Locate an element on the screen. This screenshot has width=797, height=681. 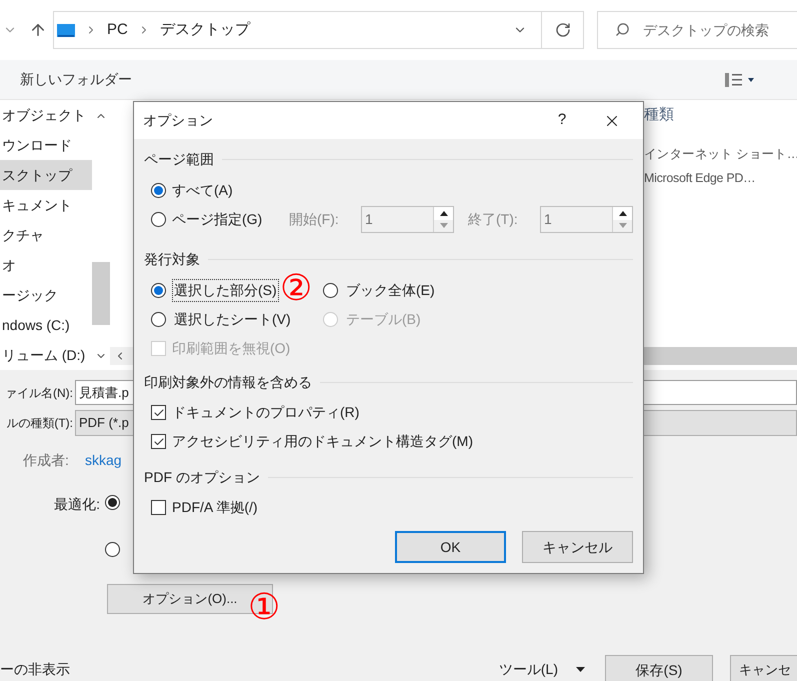
help-button: ? is located at coordinates (562, 120).